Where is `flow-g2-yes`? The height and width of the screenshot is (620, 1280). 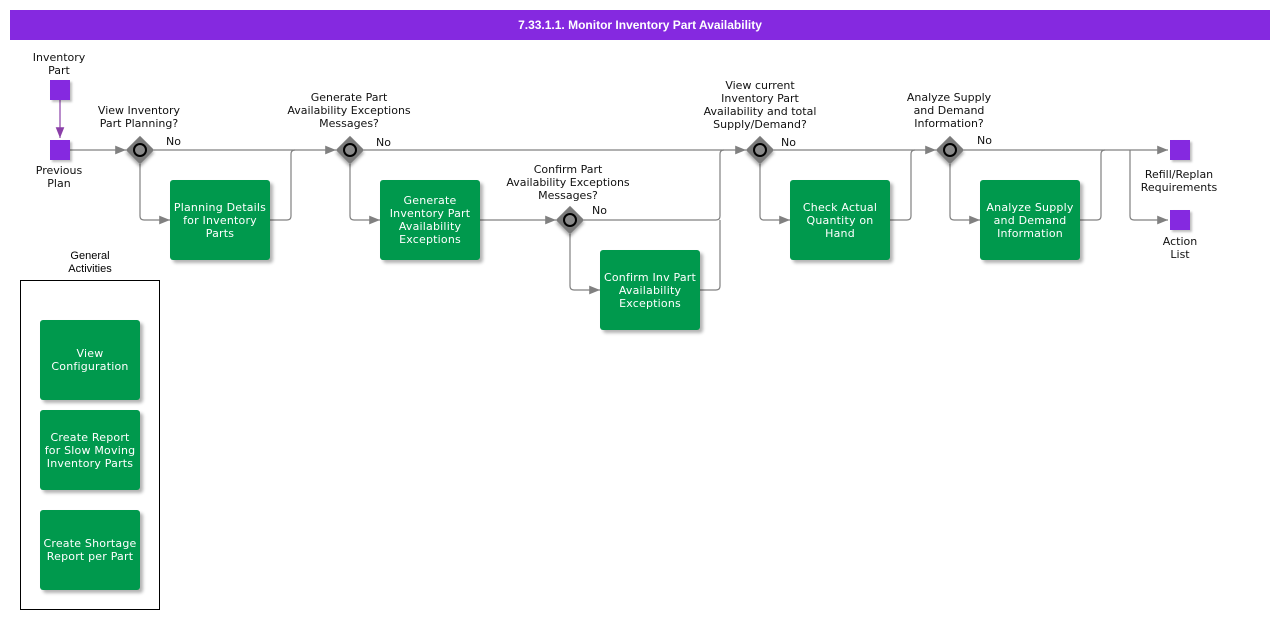
flow-g2-yes is located at coordinates (364, 194).